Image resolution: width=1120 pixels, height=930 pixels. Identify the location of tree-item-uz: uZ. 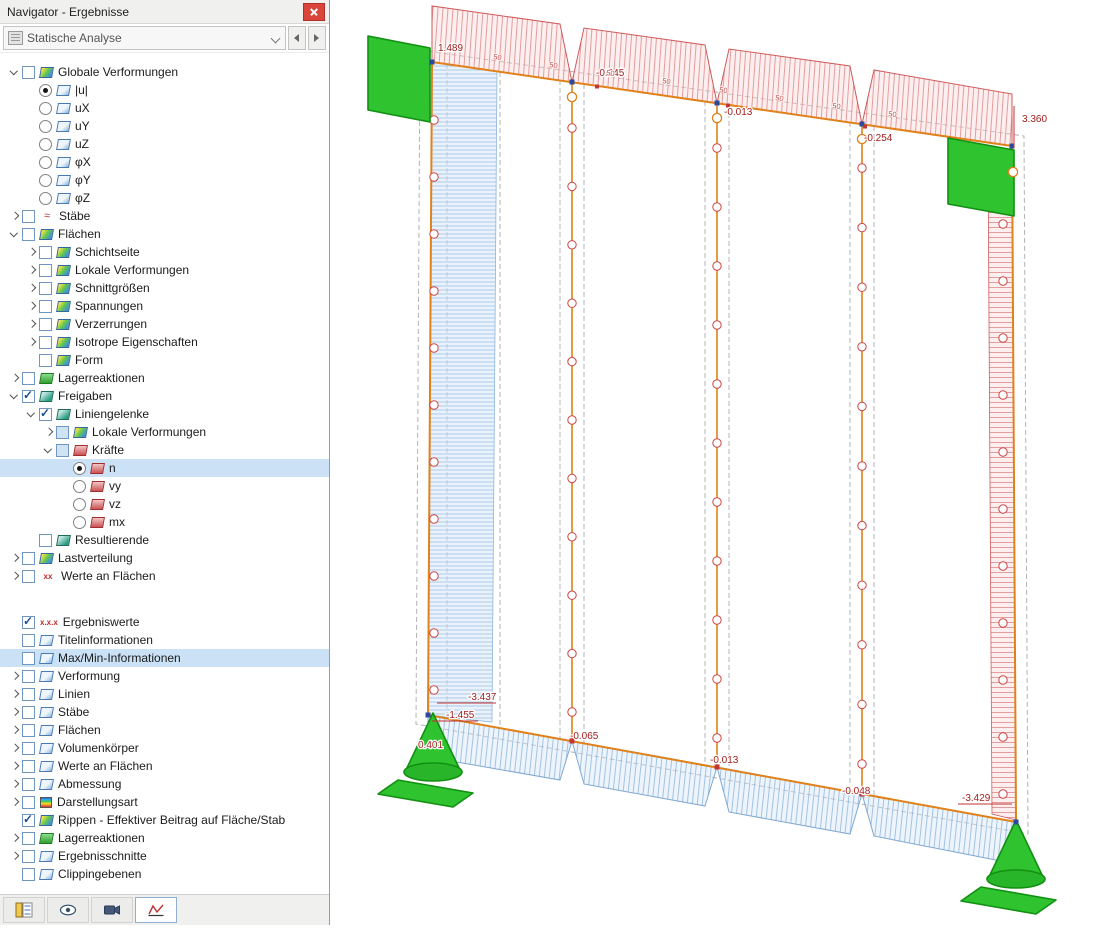
(164, 144).